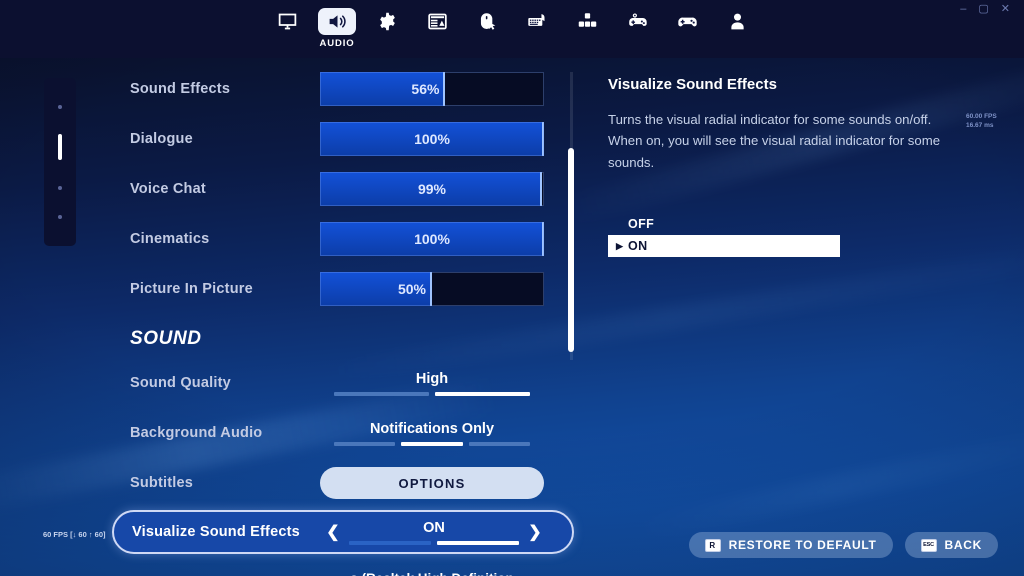 The height and width of the screenshot is (576, 1024). Describe the element at coordinates (180, 383) in the screenshot. I see `setting-label: Sound Quality` at that location.